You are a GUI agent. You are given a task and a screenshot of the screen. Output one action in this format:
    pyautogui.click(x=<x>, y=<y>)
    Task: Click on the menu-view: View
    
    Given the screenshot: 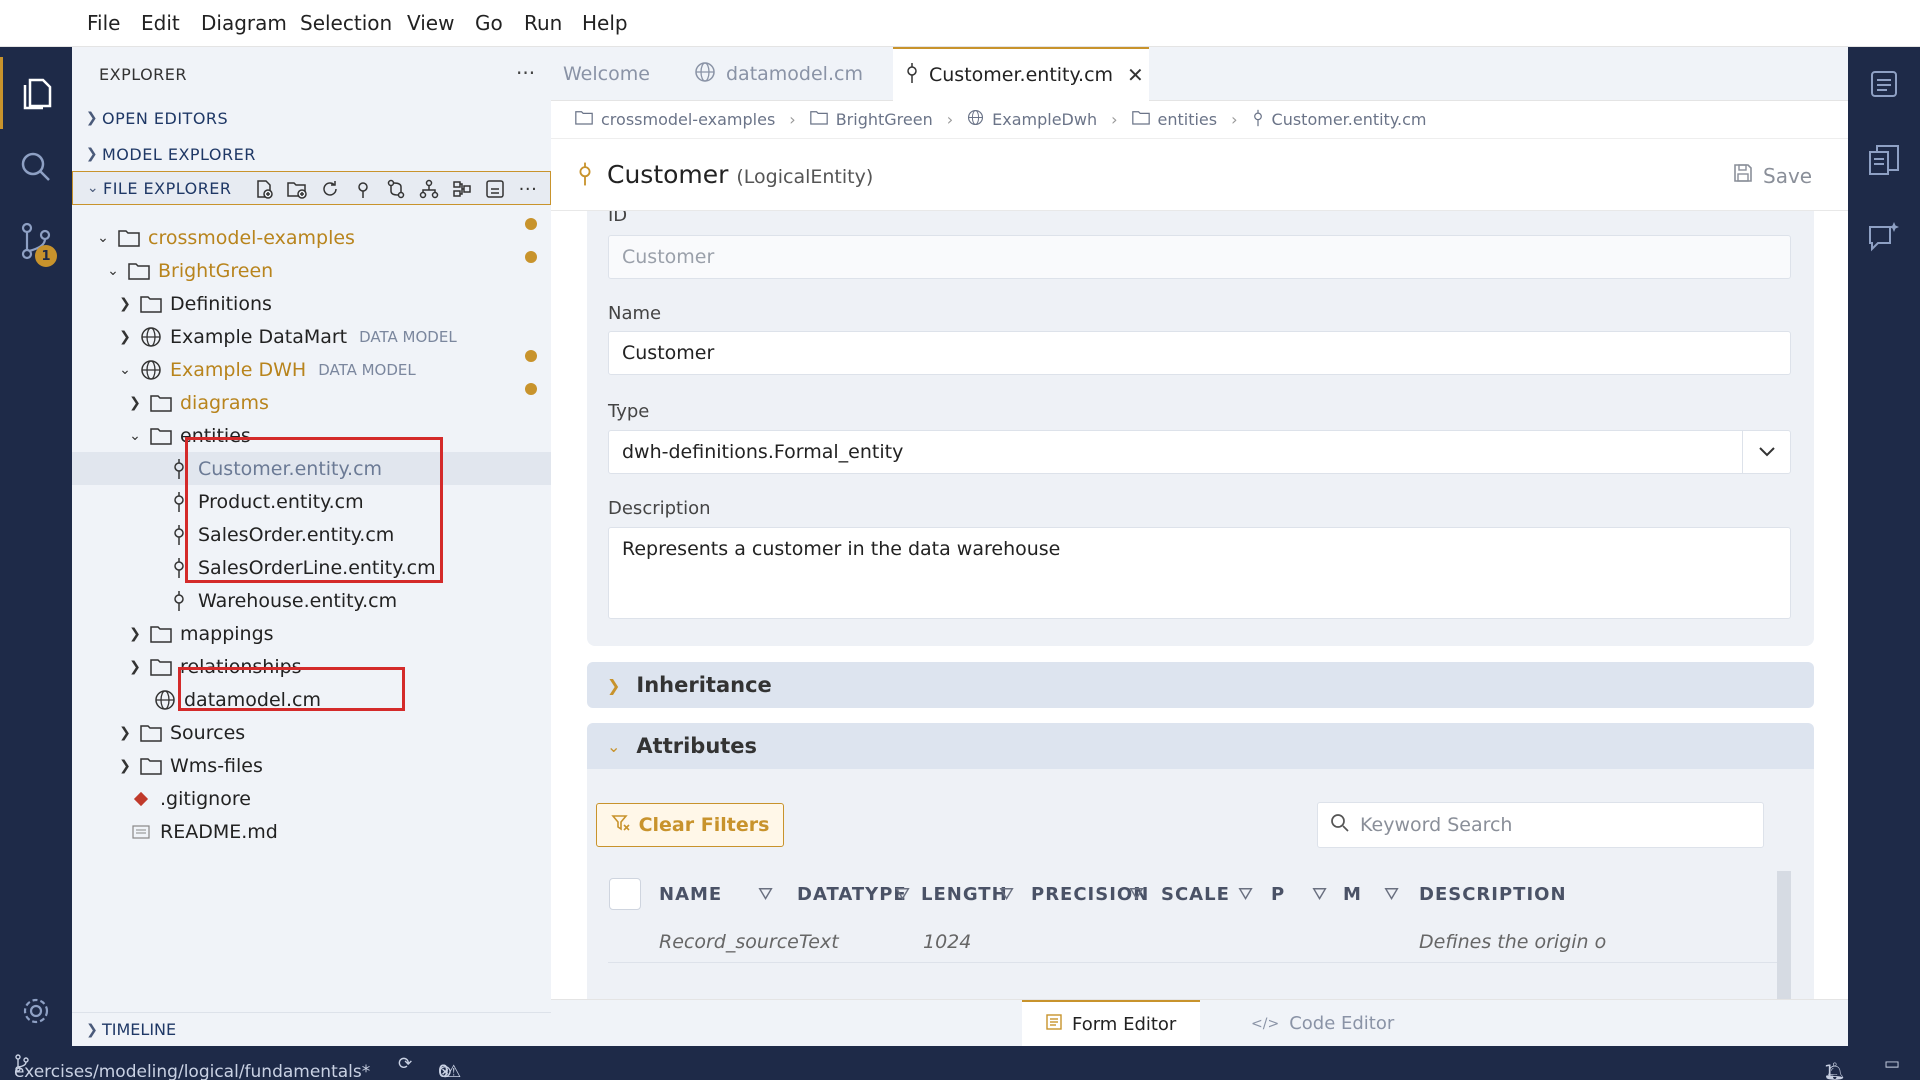 What is the action you would take?
    pyautogui.click(x=430, y=23)
    